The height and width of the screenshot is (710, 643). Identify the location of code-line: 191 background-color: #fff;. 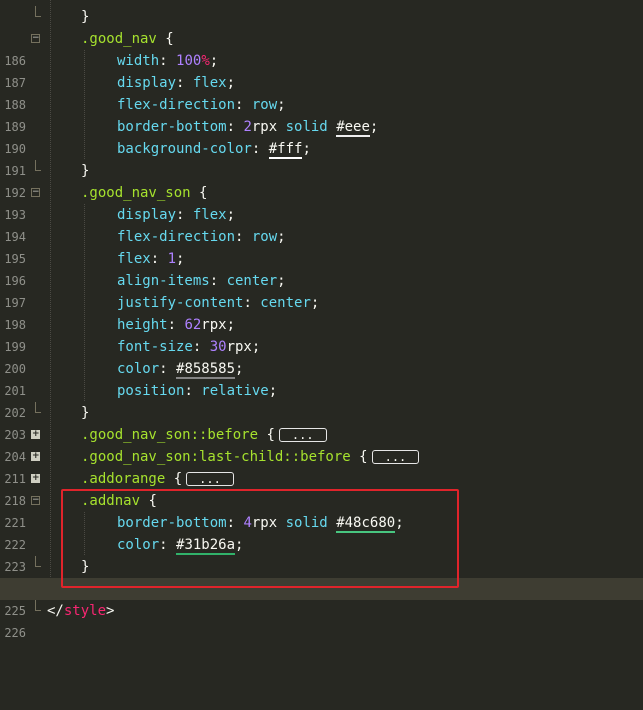
(321, 158).